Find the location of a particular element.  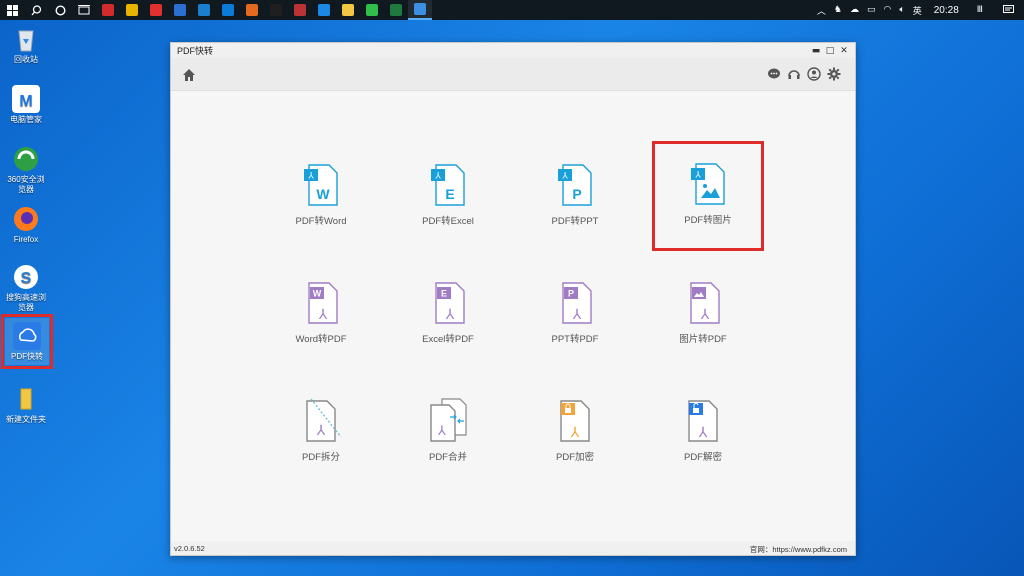

pdf-decrypt-icon: ⅄ is located at coordinates (703, 421).